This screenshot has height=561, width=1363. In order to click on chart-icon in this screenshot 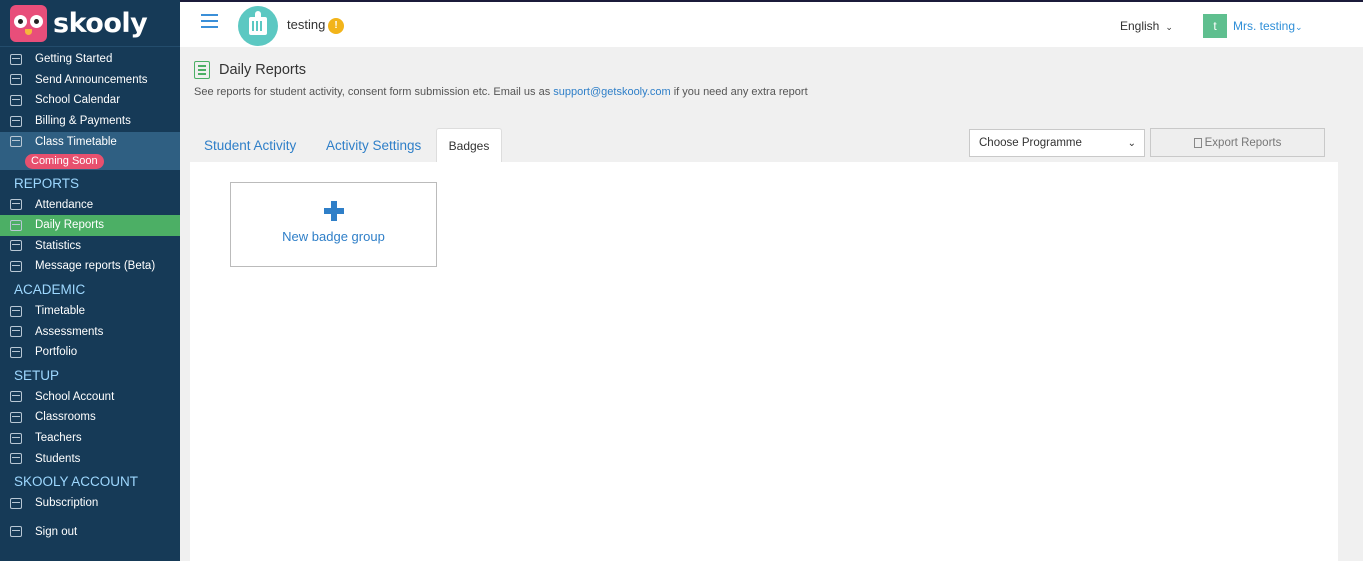, I will do `click(16, 246)`.